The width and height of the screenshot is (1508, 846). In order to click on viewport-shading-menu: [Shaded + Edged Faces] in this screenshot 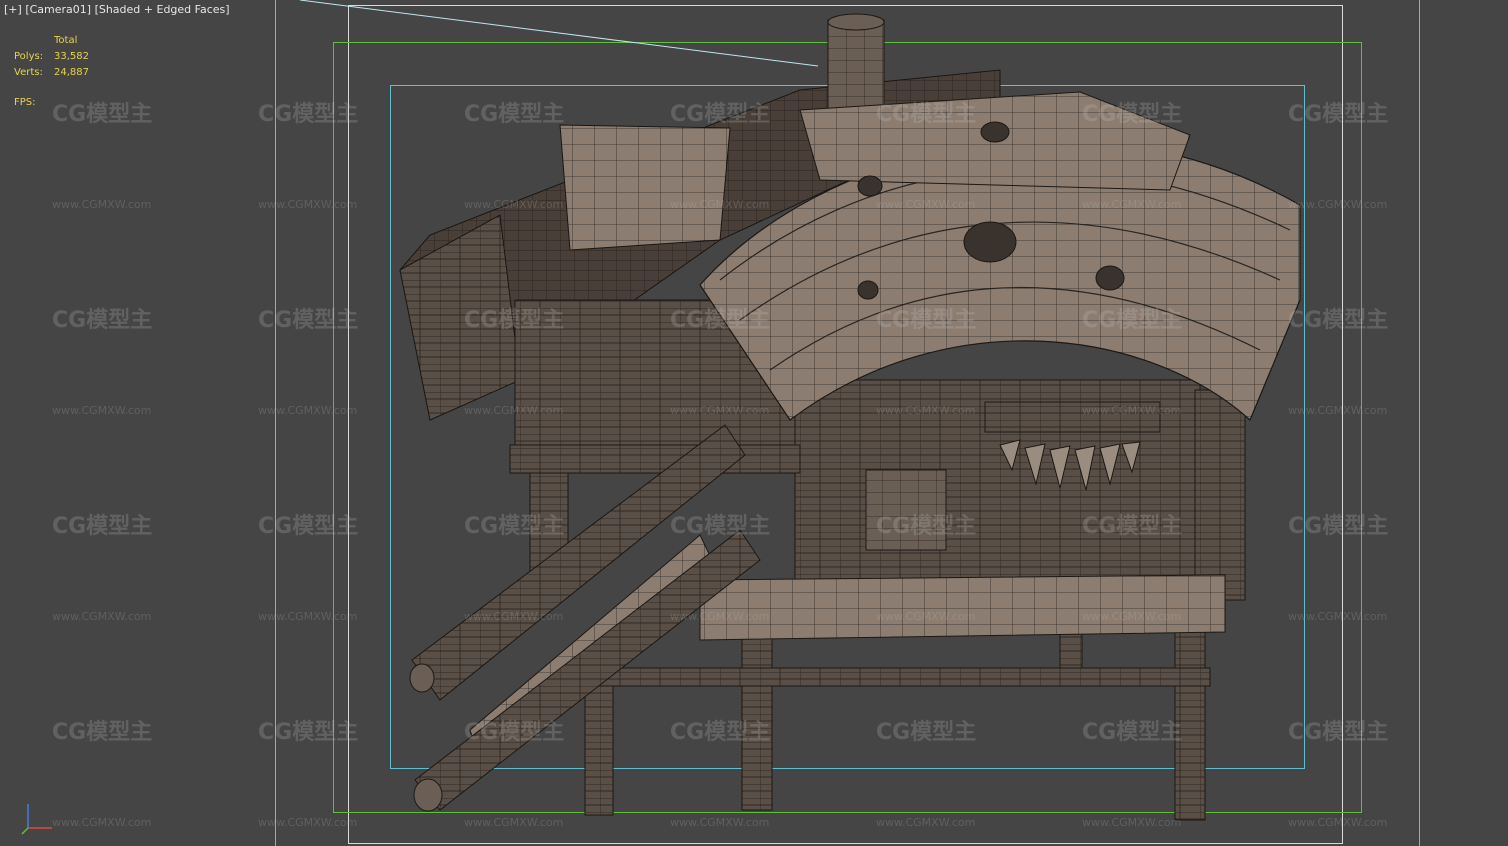, I will do `click(162, 9)`.